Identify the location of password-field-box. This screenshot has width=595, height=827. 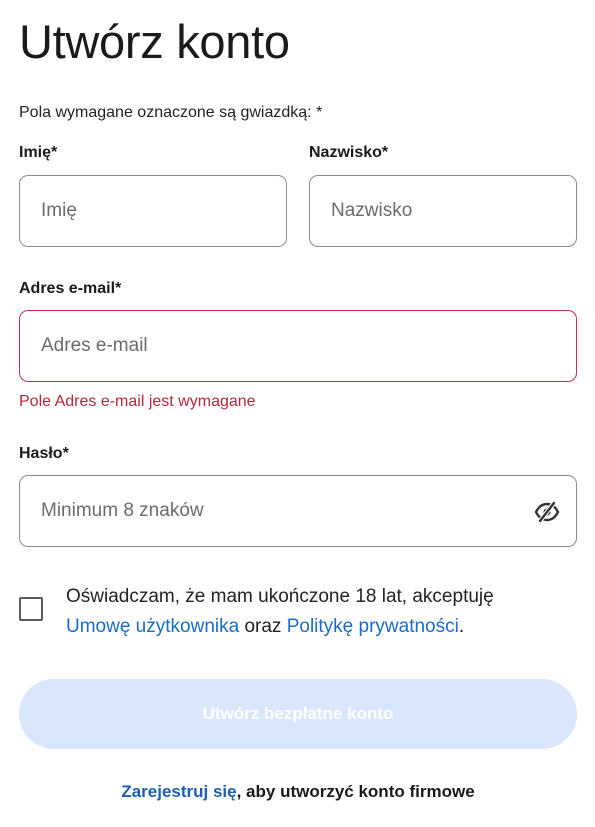
(298, 511).